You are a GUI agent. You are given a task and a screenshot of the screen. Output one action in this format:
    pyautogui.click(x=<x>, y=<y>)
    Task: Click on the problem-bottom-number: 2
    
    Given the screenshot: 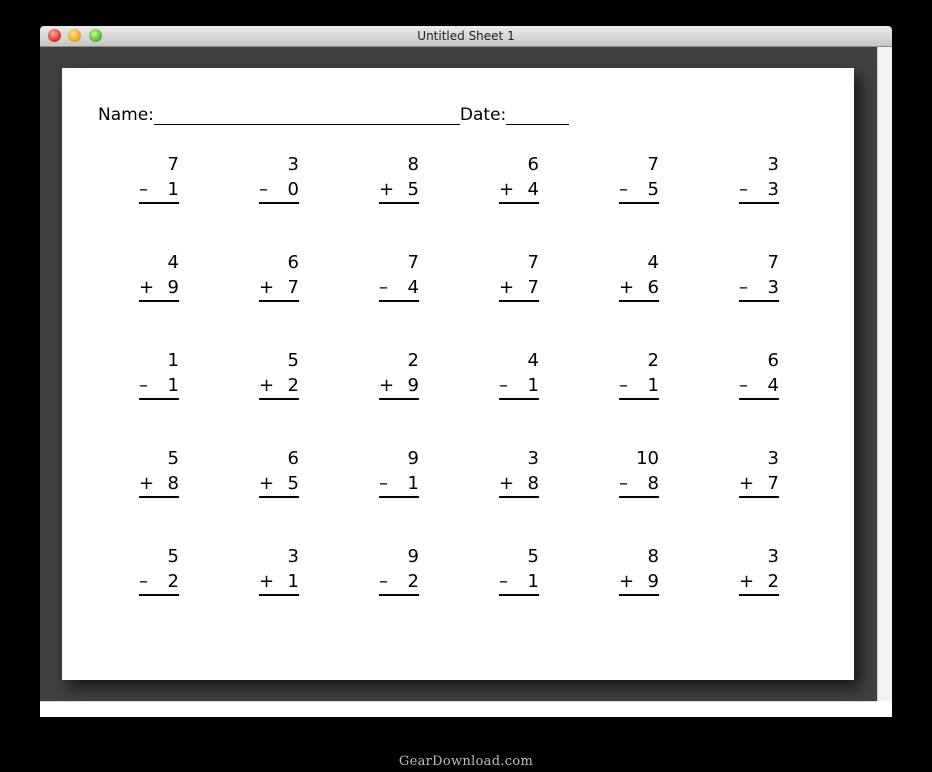 What is the action you would take?
    pyautogui.click(x=173, y=581)
    